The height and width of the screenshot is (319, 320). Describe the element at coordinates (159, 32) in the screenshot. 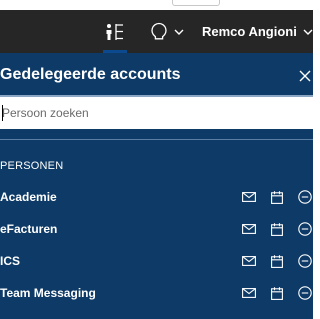

I see `lightbulb-help-icon` at that location.